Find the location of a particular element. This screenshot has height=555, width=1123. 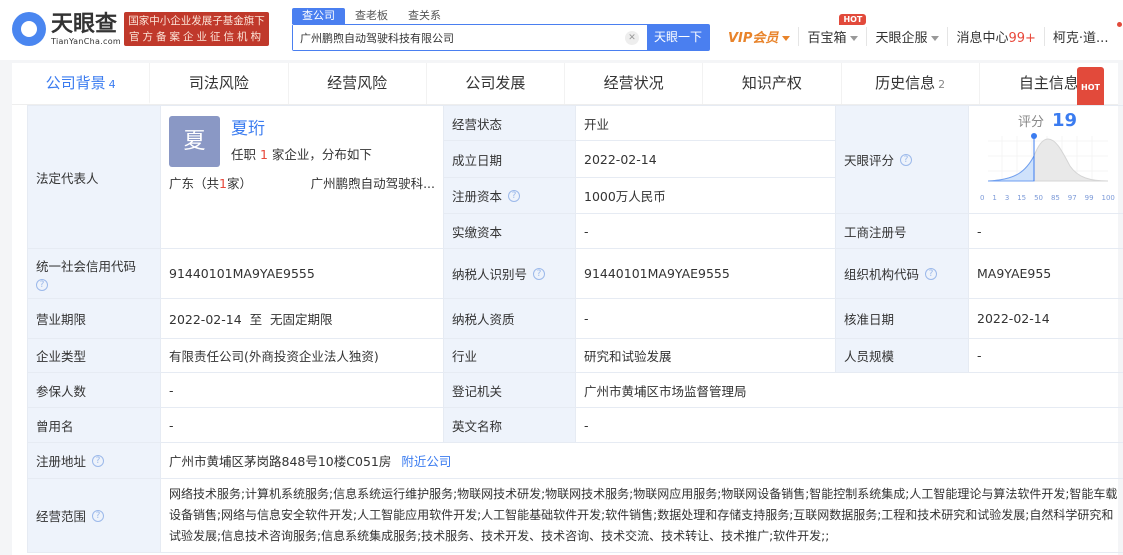

address-value: 广州市黄埔区茅岗路848号10楼C051房 附近公司 is located at coordinates (642, 461).